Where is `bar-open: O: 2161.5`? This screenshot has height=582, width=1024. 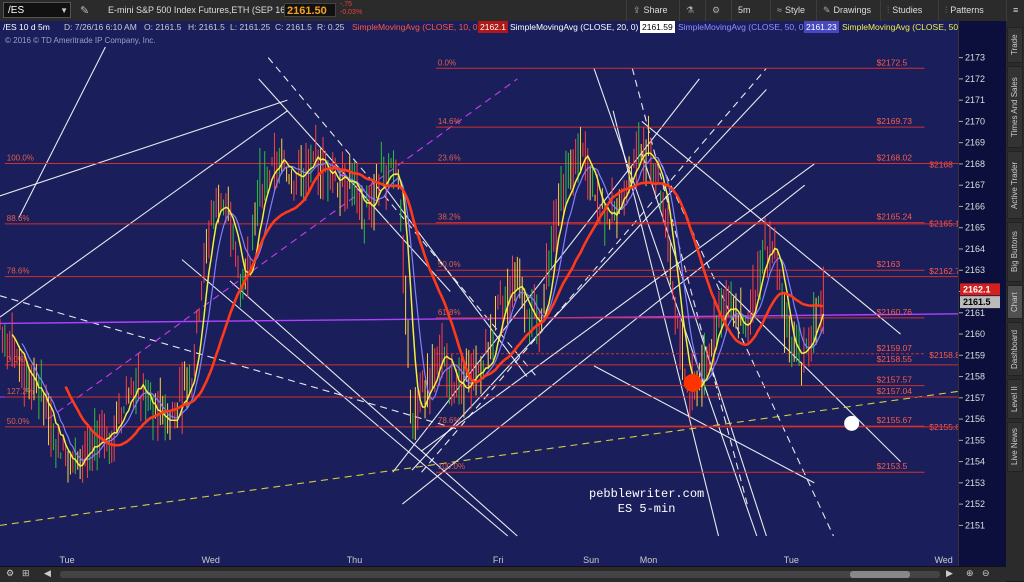 bar-open: O: 2161.5 is located at coordinates (163, 27).